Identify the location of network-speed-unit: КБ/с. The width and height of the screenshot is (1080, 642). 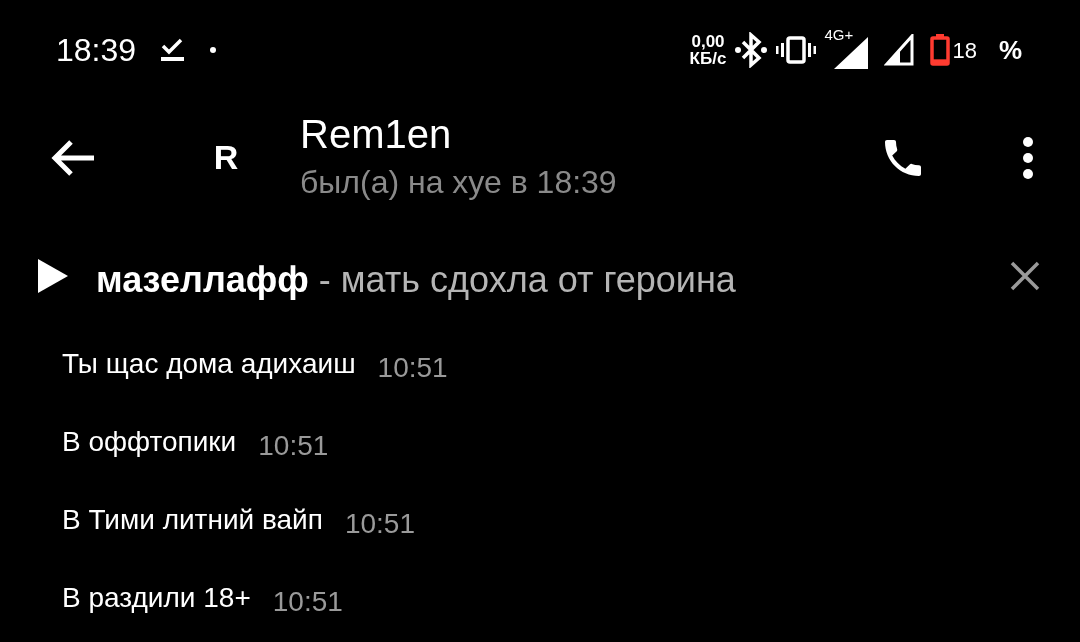
(708, 58).